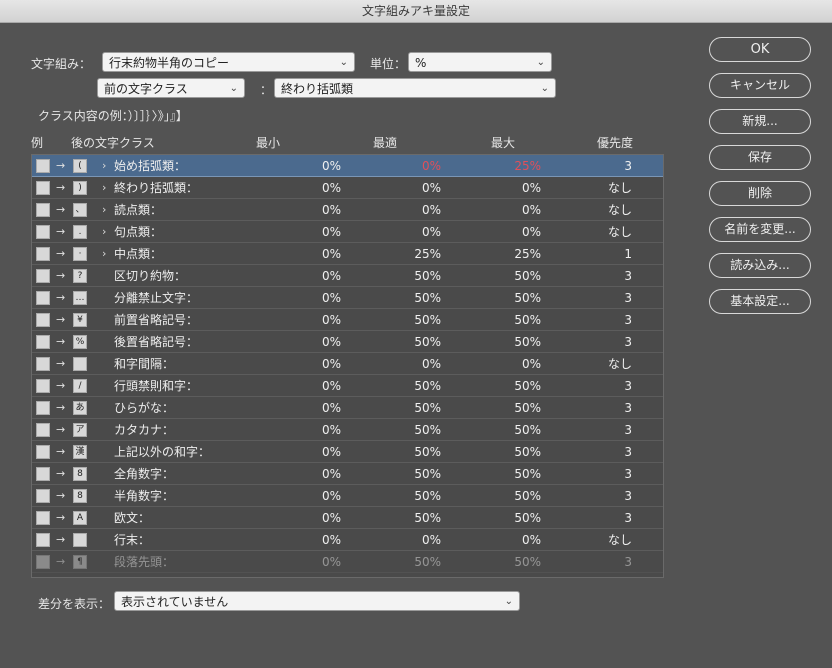 The height and width of the screenshot is (668, 832). Describe the element at coordinates (347, 562) in the screenshot. I see `table-row: → ¶ 段落先頭： 0% 50% 50% 3` at that location.